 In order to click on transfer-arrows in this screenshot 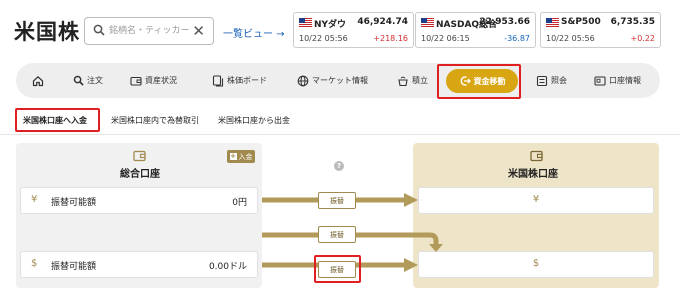, I will do `click(352, 232)`.